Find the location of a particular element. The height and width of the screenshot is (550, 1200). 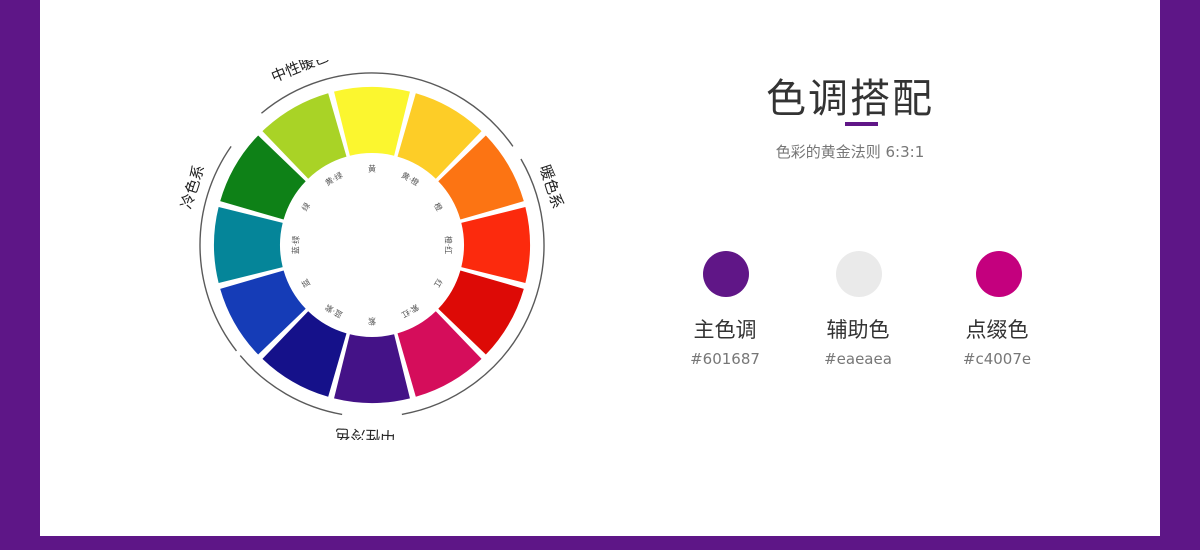

secondary-swatch is located at coordinates (859, 274).